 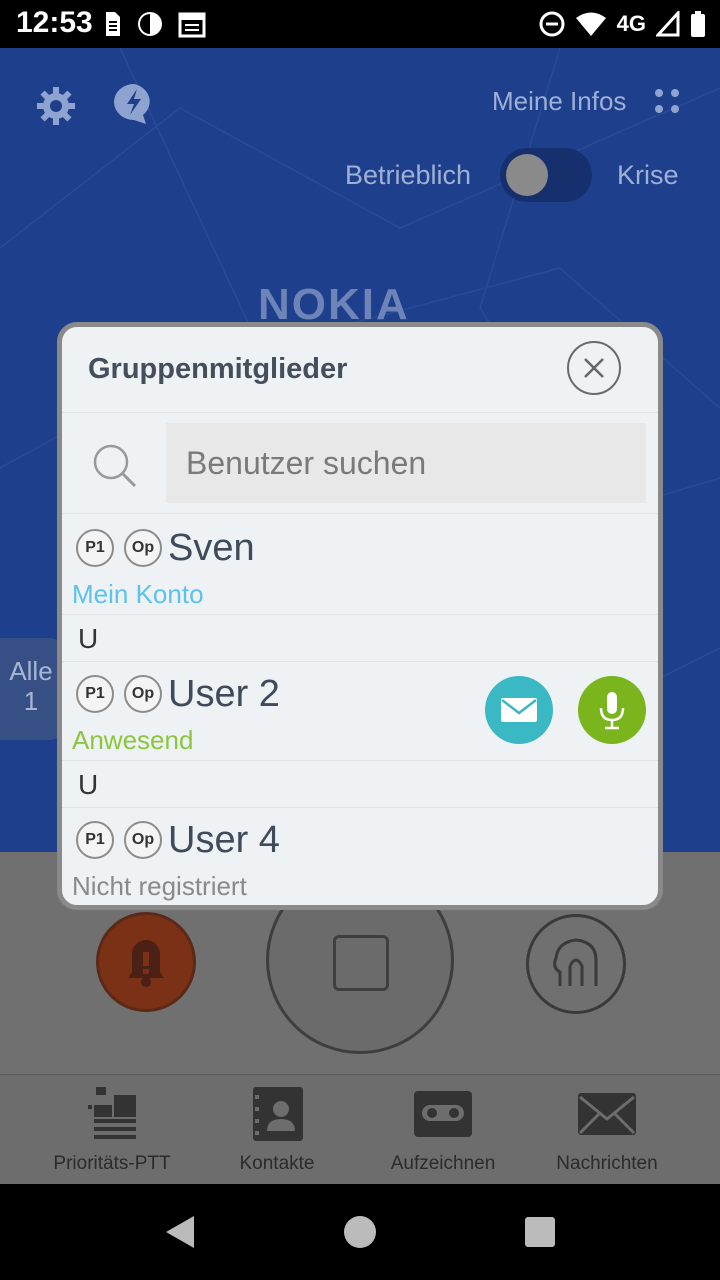 I want to click on settings-gear-icon, so click(x=56, y=106).